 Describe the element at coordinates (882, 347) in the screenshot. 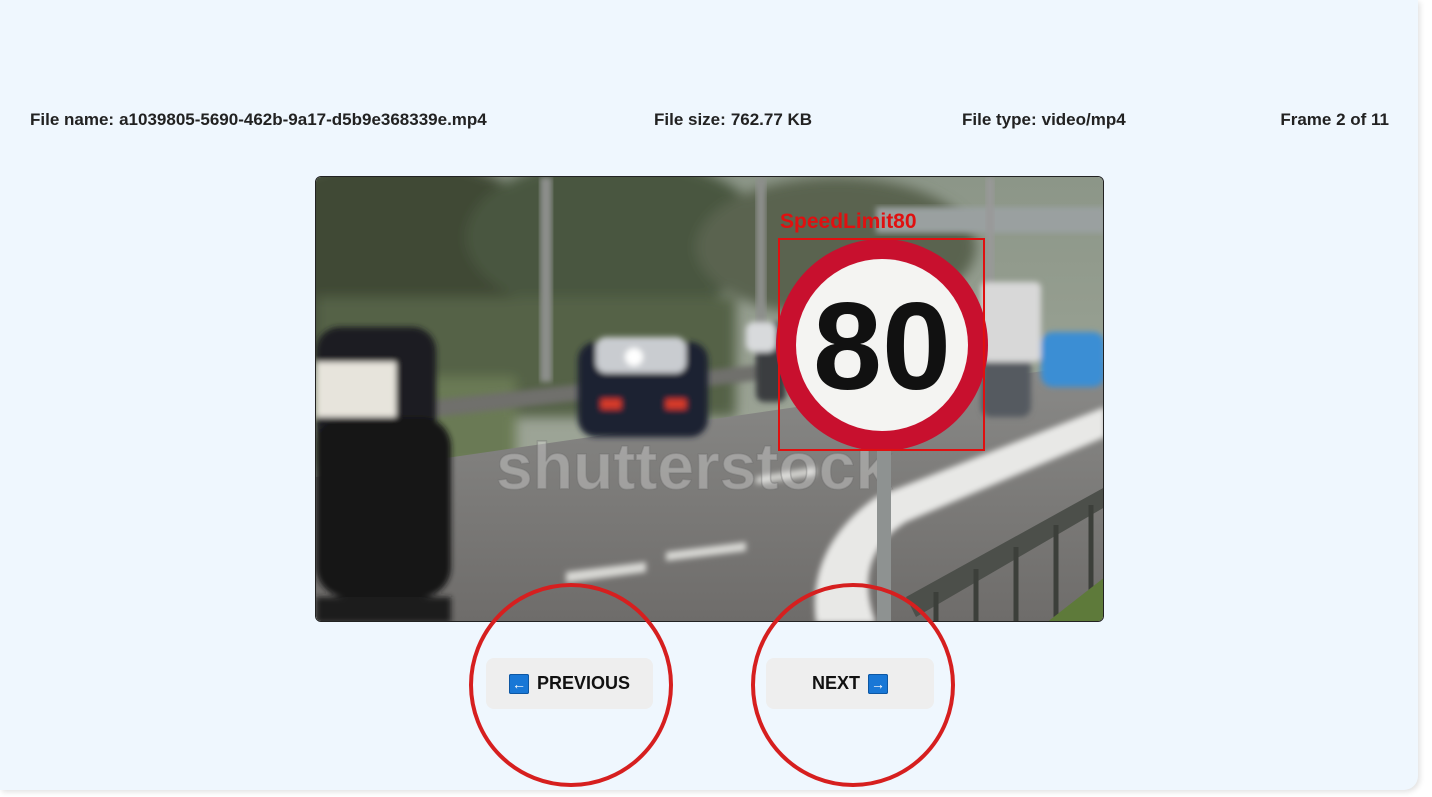

I see `sign-number: 80` at that location.